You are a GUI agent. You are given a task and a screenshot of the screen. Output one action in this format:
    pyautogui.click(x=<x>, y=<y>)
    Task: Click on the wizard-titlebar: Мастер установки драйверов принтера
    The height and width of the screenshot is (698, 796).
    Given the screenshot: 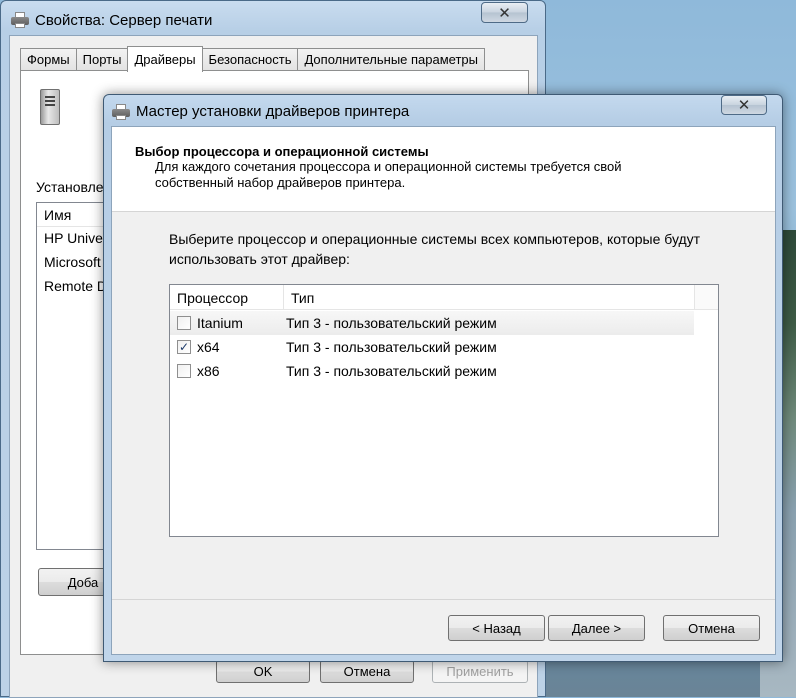 What is the action you would take?
    pyautogui.click(x=260, y=111)
    